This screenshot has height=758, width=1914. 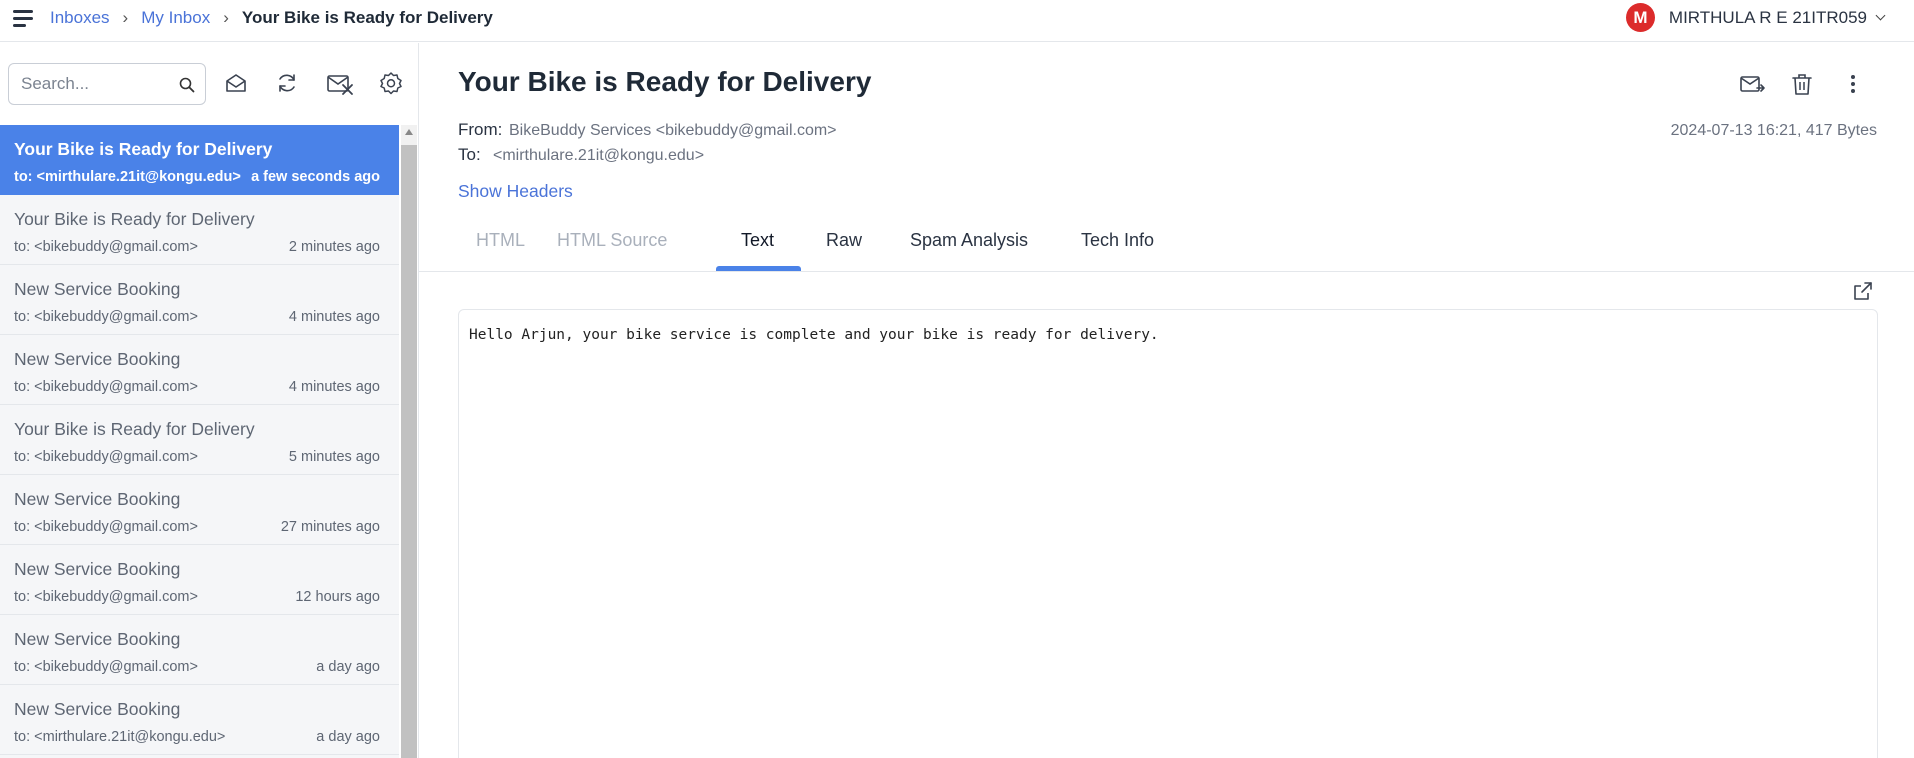 I want to click on message-title: Your Bike is Ready for Delivery, so click(x=665, y=81).